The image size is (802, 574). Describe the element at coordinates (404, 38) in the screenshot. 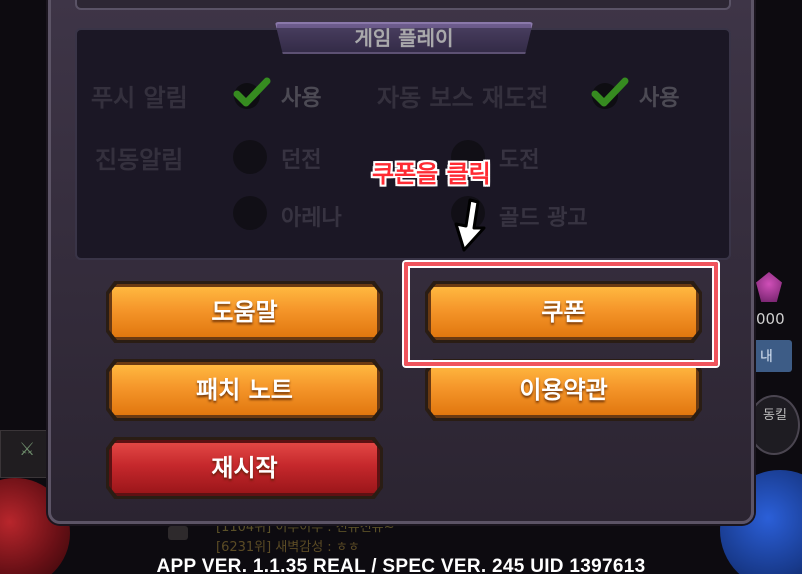

I see `section-title: 게임 플레이` at that location.